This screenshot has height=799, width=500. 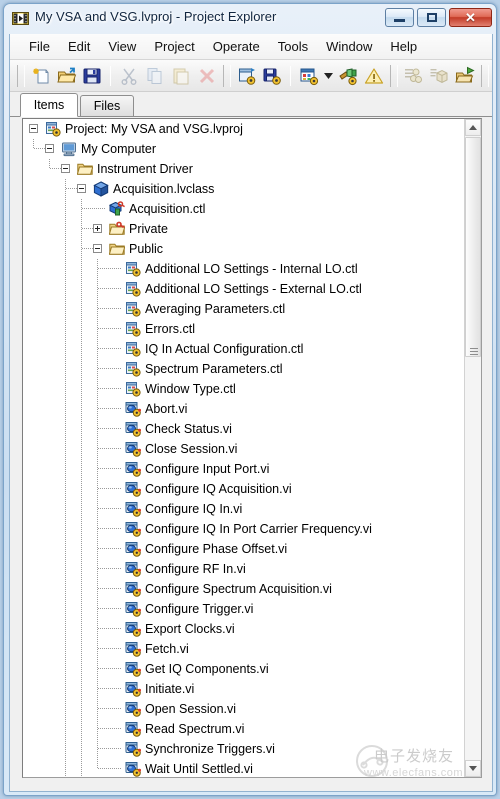 I want to click on copy-button, so click(x=155, y=76).